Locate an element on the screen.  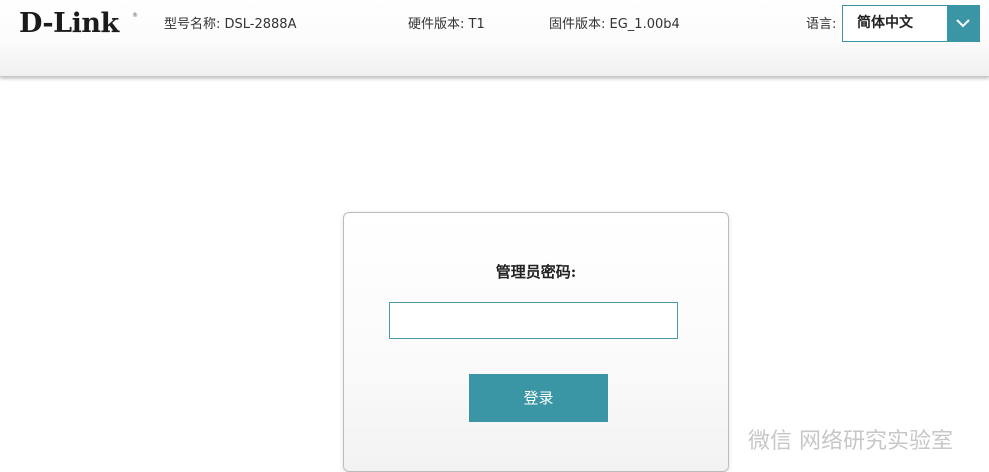
hardware-version-label: 硬件版本: T1 is located at coordinates (446, 24).